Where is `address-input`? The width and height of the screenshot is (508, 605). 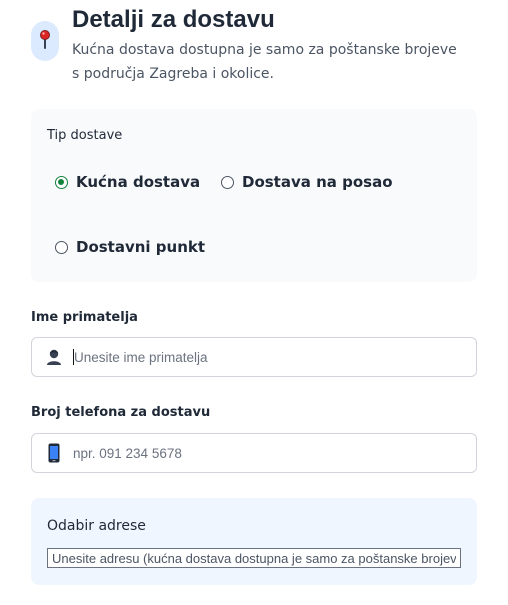 address-input is located at coordinates (254, 558).